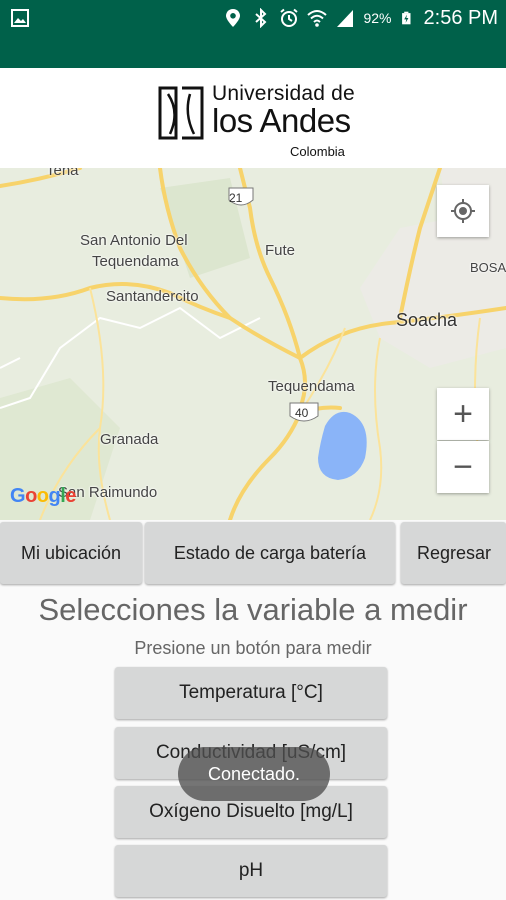 This screenshot has width=506, height=900. I want to click on crosshair-icon, so click(463, 211).